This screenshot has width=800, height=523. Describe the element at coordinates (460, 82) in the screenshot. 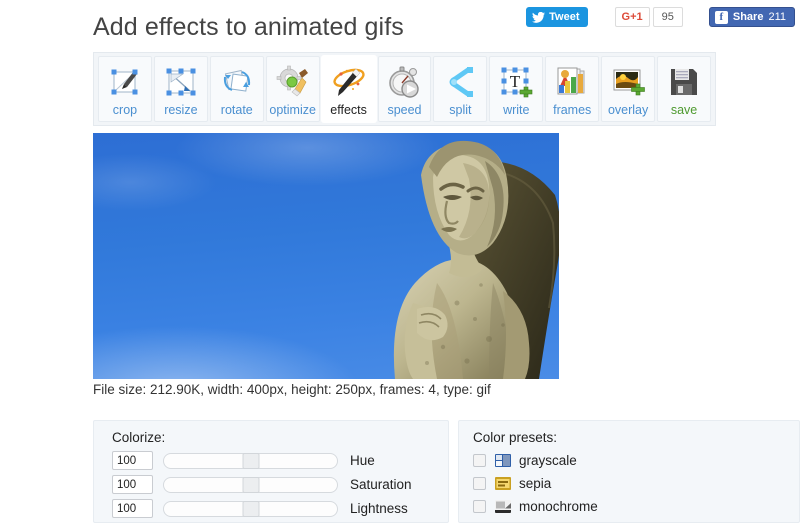

I see `split-icon` at that location.